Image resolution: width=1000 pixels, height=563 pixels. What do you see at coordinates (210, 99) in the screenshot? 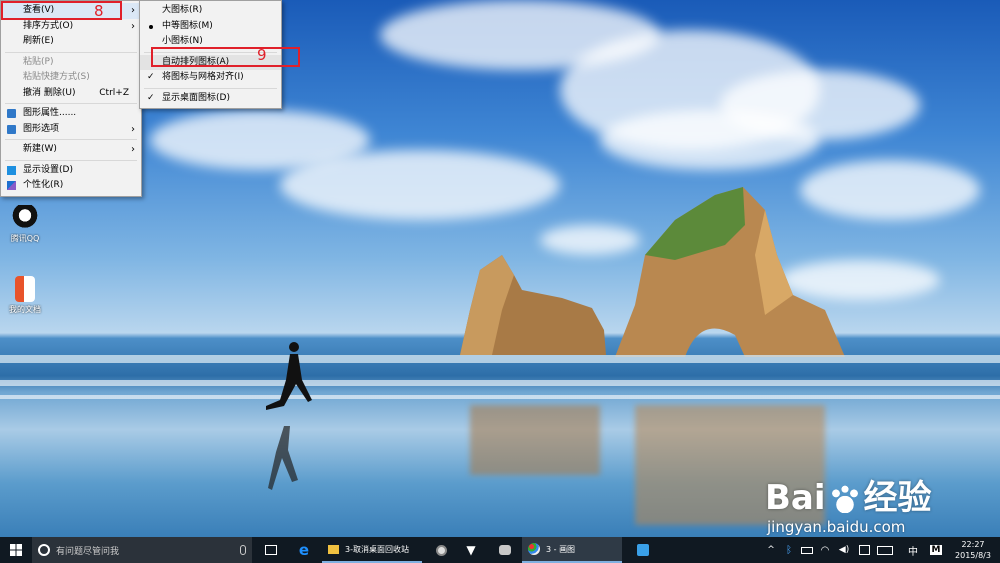
I see `submenu-item-show-desktop-icons: ✓ 显示桌面图标(D)` at bounding box center [210, 99].